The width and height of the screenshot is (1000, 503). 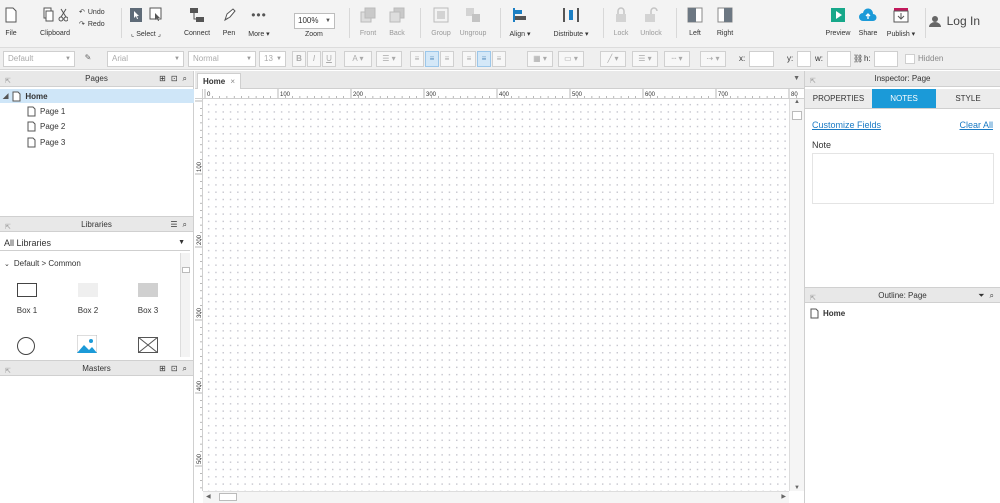 I want to click on collapse-icon: ◢, so click(x=5, y=96).